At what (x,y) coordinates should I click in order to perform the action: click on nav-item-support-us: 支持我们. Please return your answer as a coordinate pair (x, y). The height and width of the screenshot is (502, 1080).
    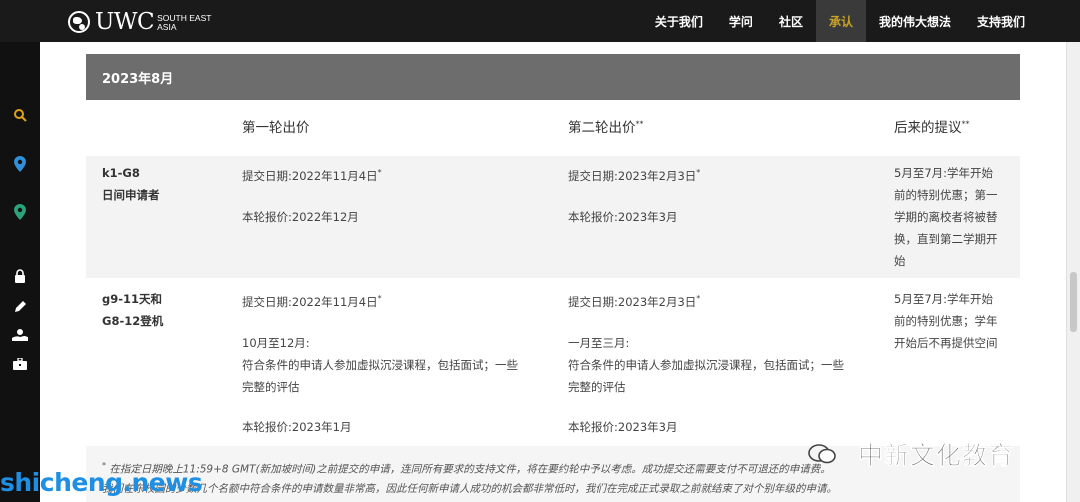
    Looking at the image, I should click on (1001, 21).